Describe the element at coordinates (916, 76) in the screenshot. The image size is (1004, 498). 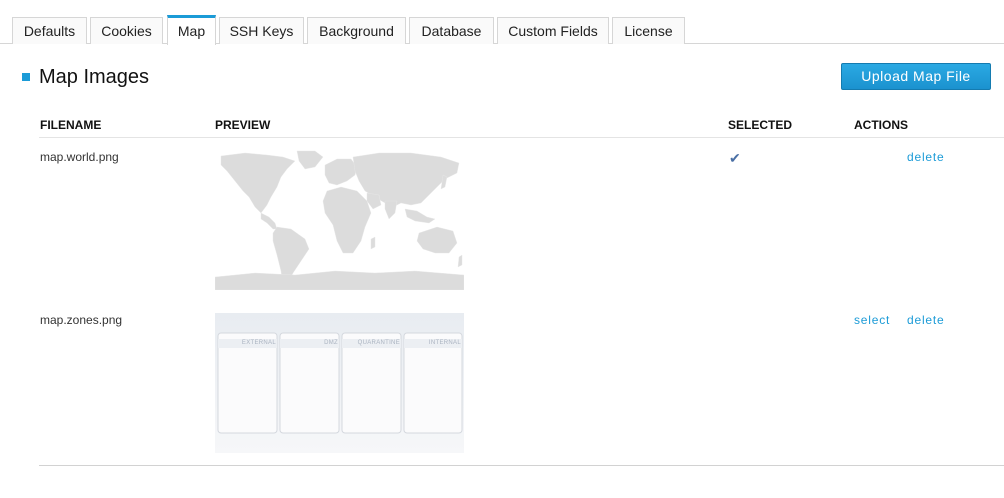
I see `upload-map-file-button: Upload Map File` at that location.